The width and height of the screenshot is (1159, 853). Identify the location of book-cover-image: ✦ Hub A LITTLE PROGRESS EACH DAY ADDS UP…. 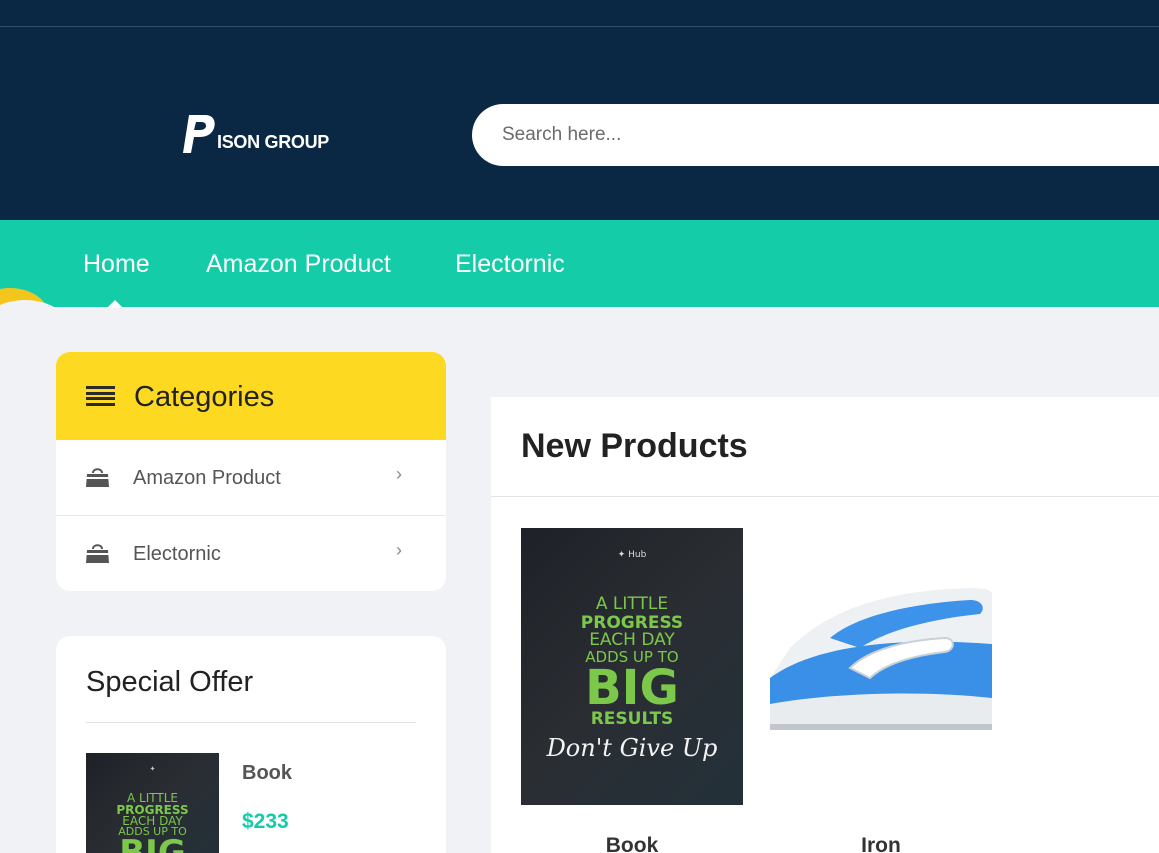
(632, 666).